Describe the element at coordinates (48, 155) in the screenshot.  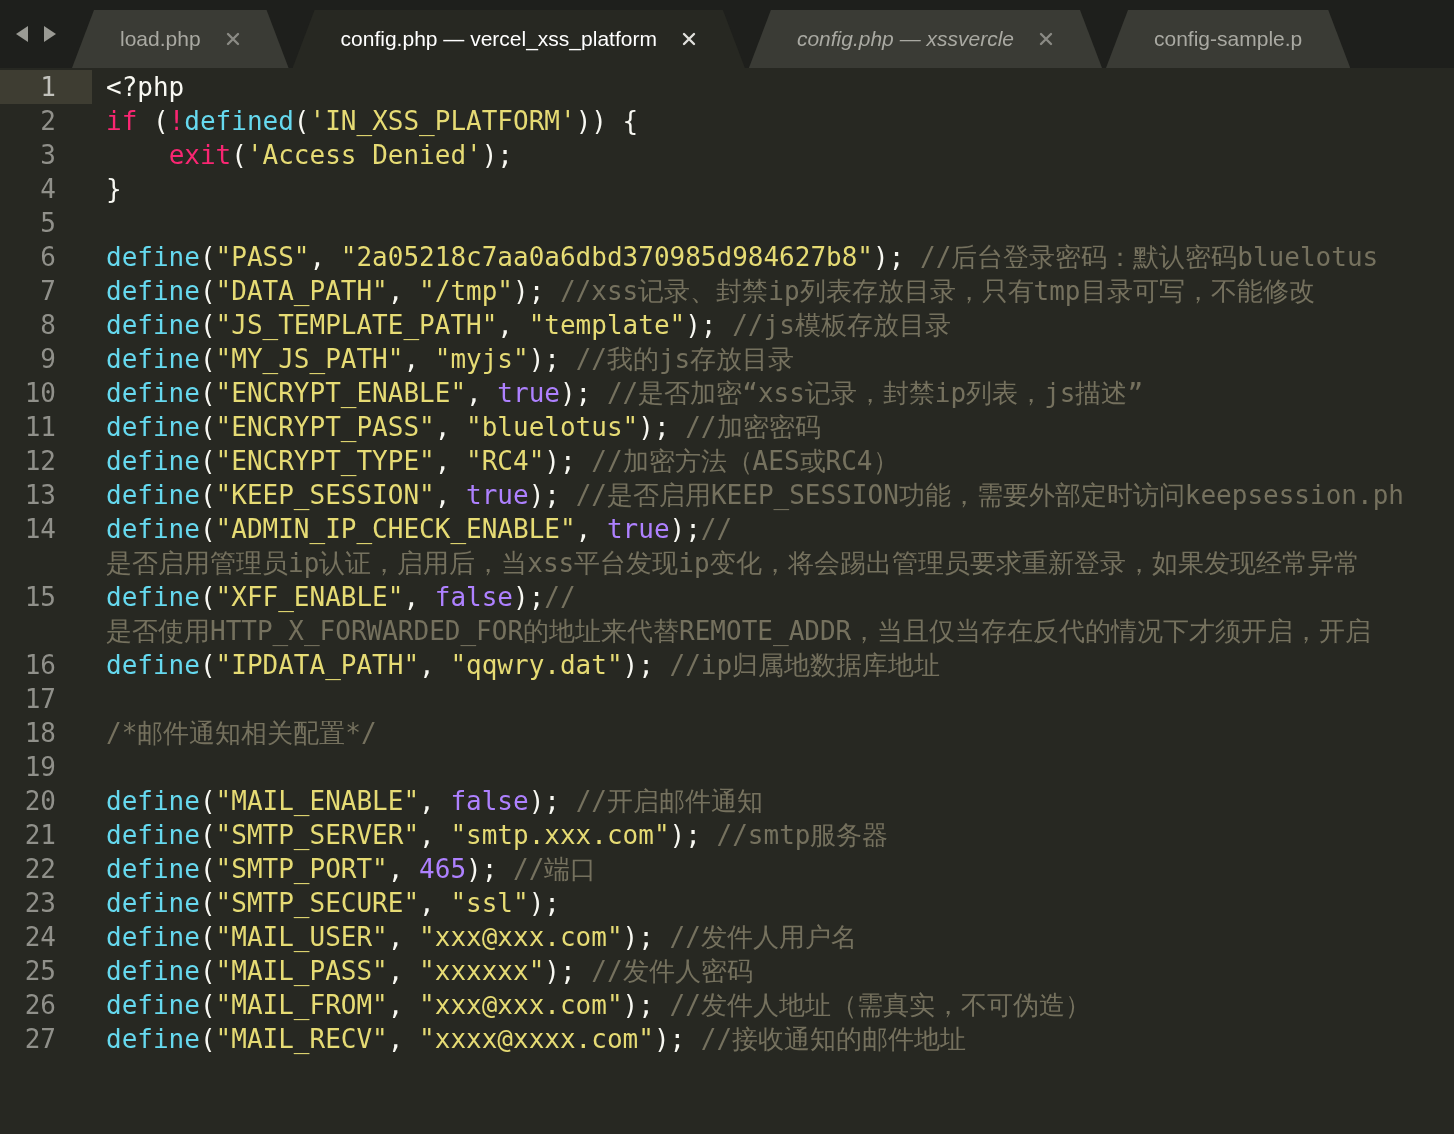
I see `line-number: 3` at that location.